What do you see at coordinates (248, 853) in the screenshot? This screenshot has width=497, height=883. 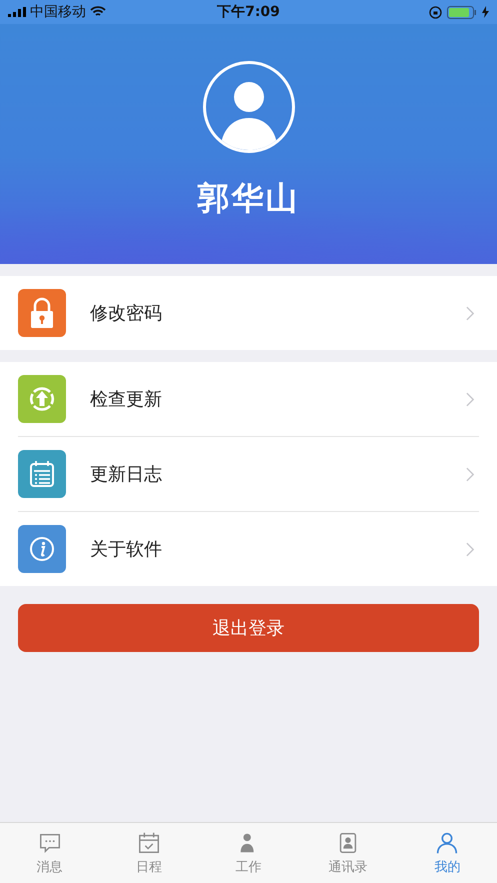 I see `tab-item: 工作` at bounding box center [248, 853].